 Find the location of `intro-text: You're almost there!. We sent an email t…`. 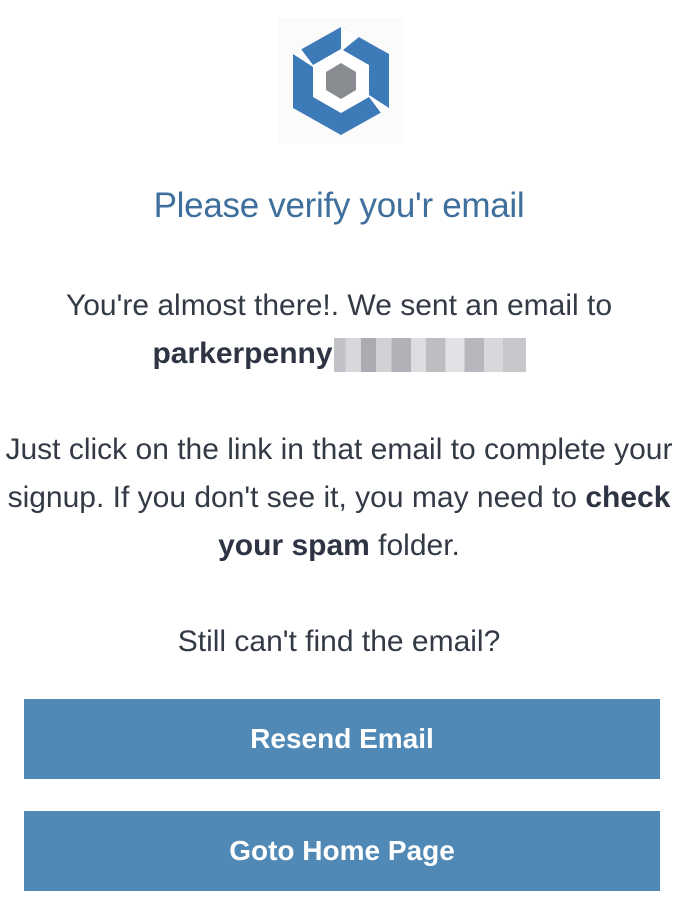

intro-text: You're almost there!. We sent an email t… is located at coordinates (339, 305).